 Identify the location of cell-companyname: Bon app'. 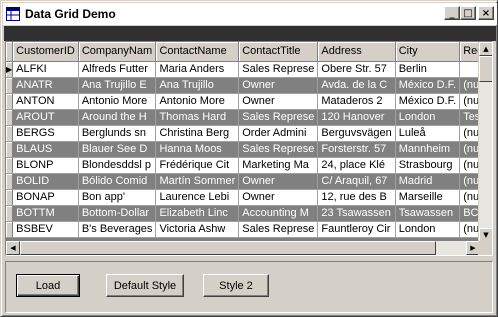
(117, 197).